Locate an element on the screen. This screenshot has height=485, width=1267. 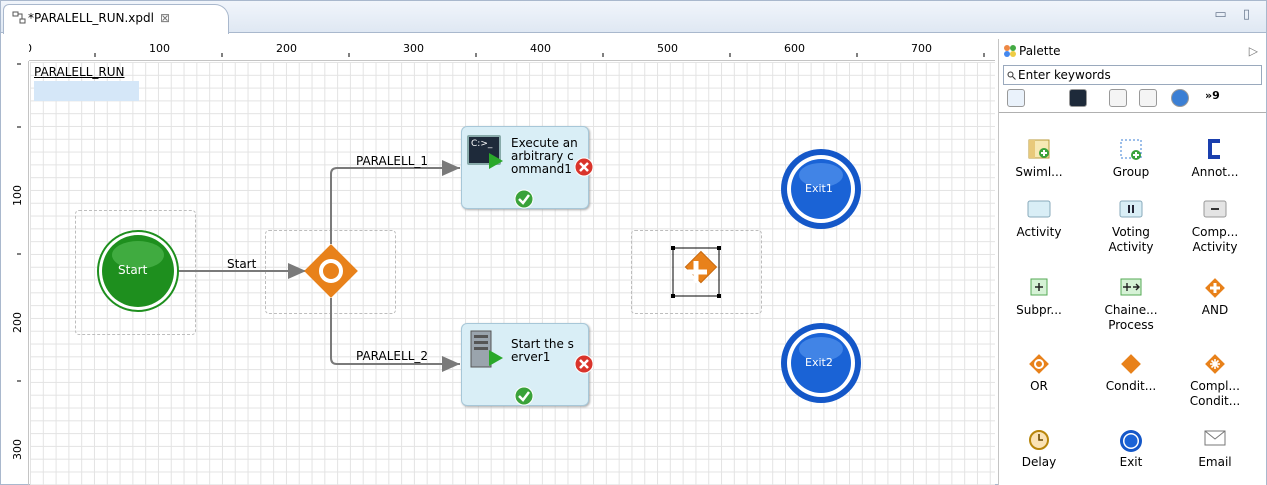
palette-item-voting-activity: Voting Activity is located at coordinates (1131, 227).